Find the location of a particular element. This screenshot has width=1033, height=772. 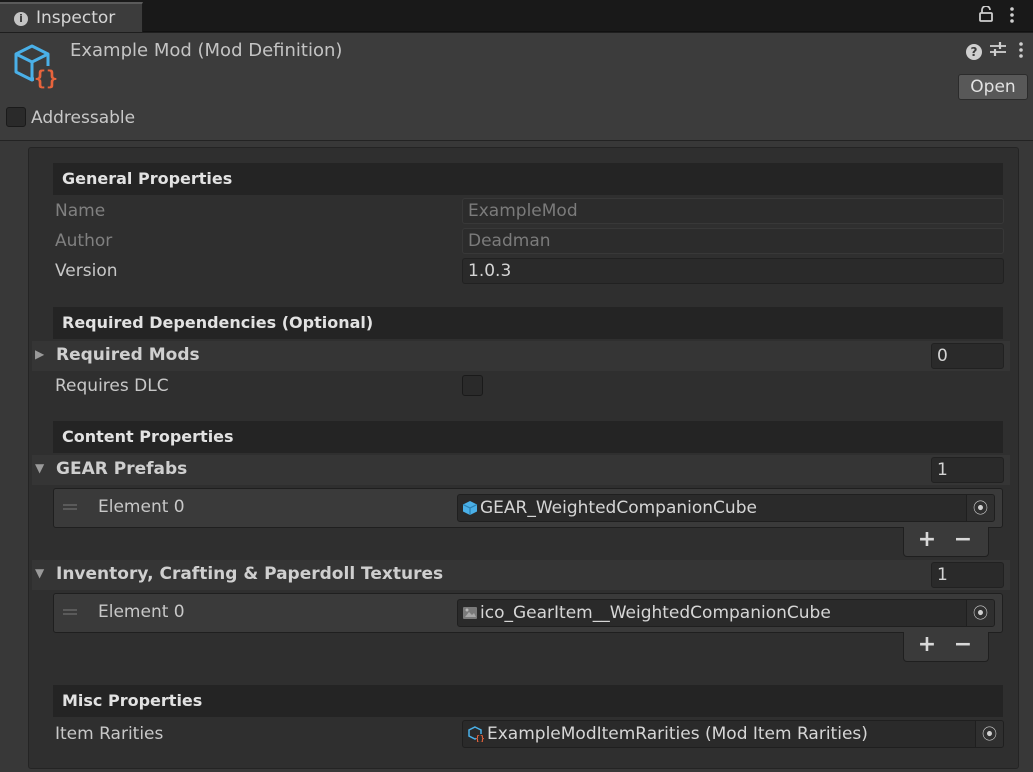

tab-label: Inspector is located at coordinates (76, 18).